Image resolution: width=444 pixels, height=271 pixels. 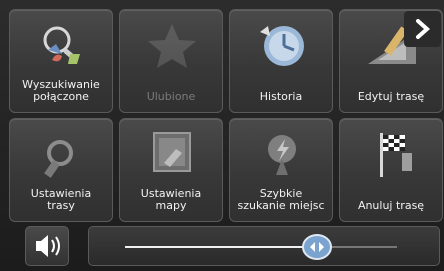 I want to click on mute-button, so click(x=47, y=246).